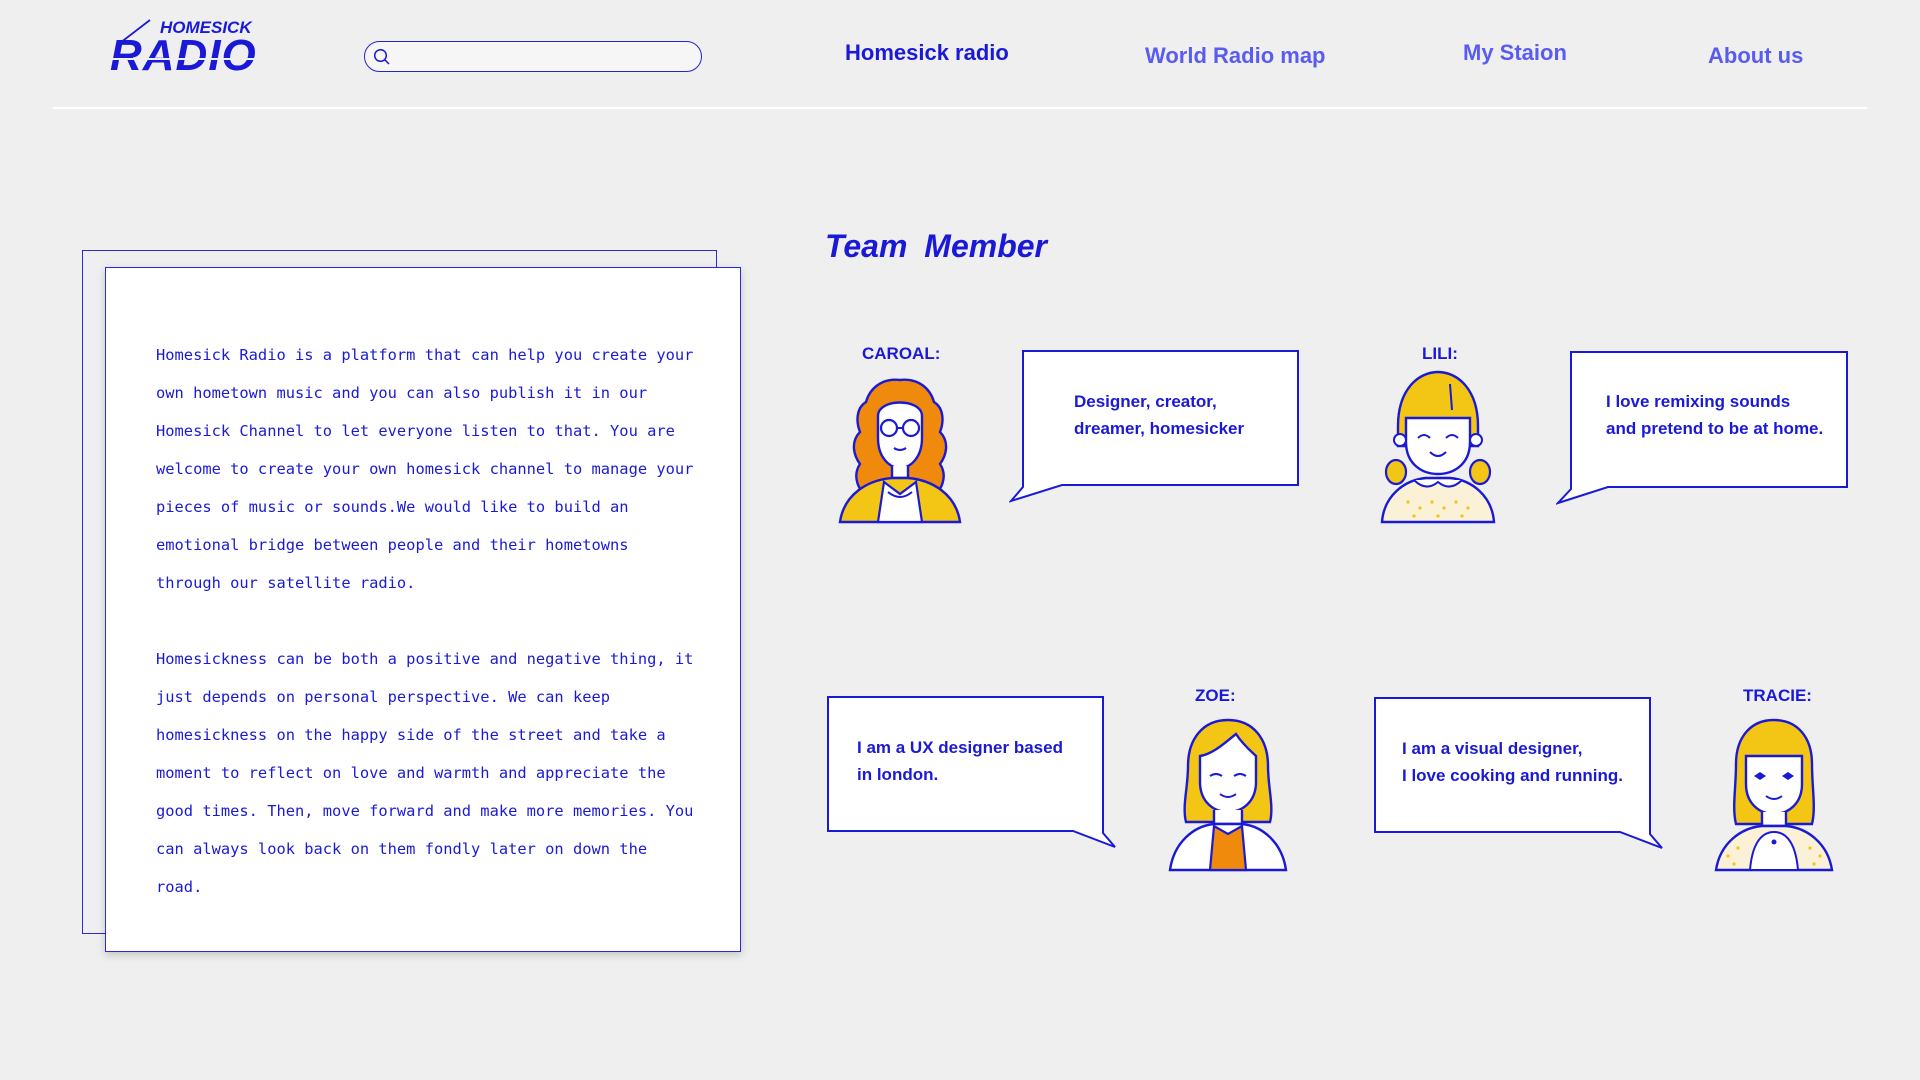 Image resolution: width=1920 pixels, height=1080 pixels. Describe the element at coordinates (183, 59) in the screenshot. I see `logo-strike-line` at that location.